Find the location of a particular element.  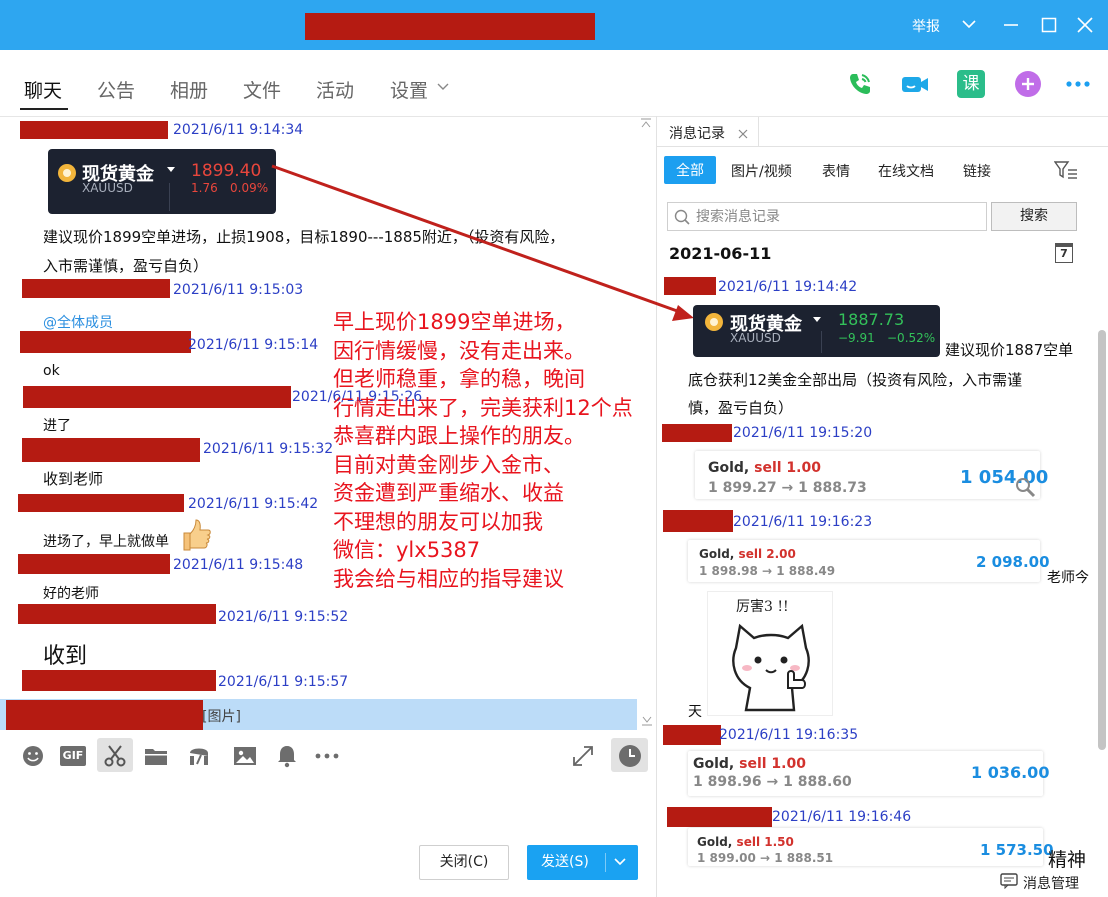

overlay-line: 因行情缓慢，没有走出来。 is located at coordinates (459, 350).